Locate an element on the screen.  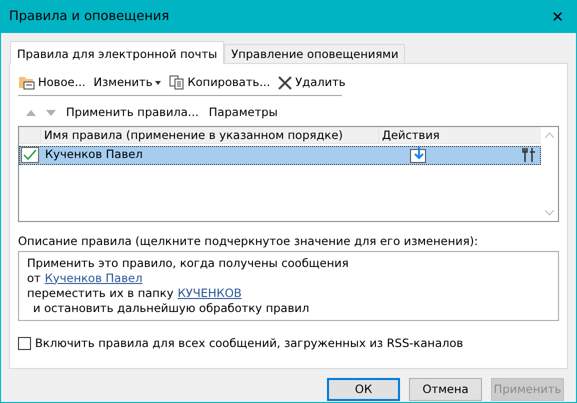
toolbar-button: Удалить is located at coordinates (312, 83).